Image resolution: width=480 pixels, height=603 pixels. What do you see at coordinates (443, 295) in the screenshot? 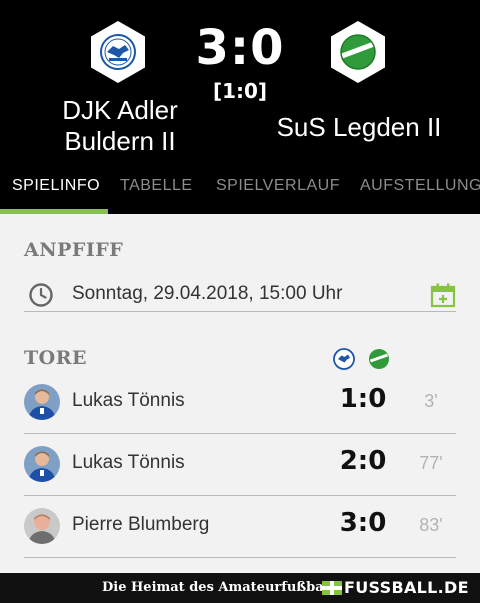
I see `calendar-add-icon` at bounding box center [443, 295].